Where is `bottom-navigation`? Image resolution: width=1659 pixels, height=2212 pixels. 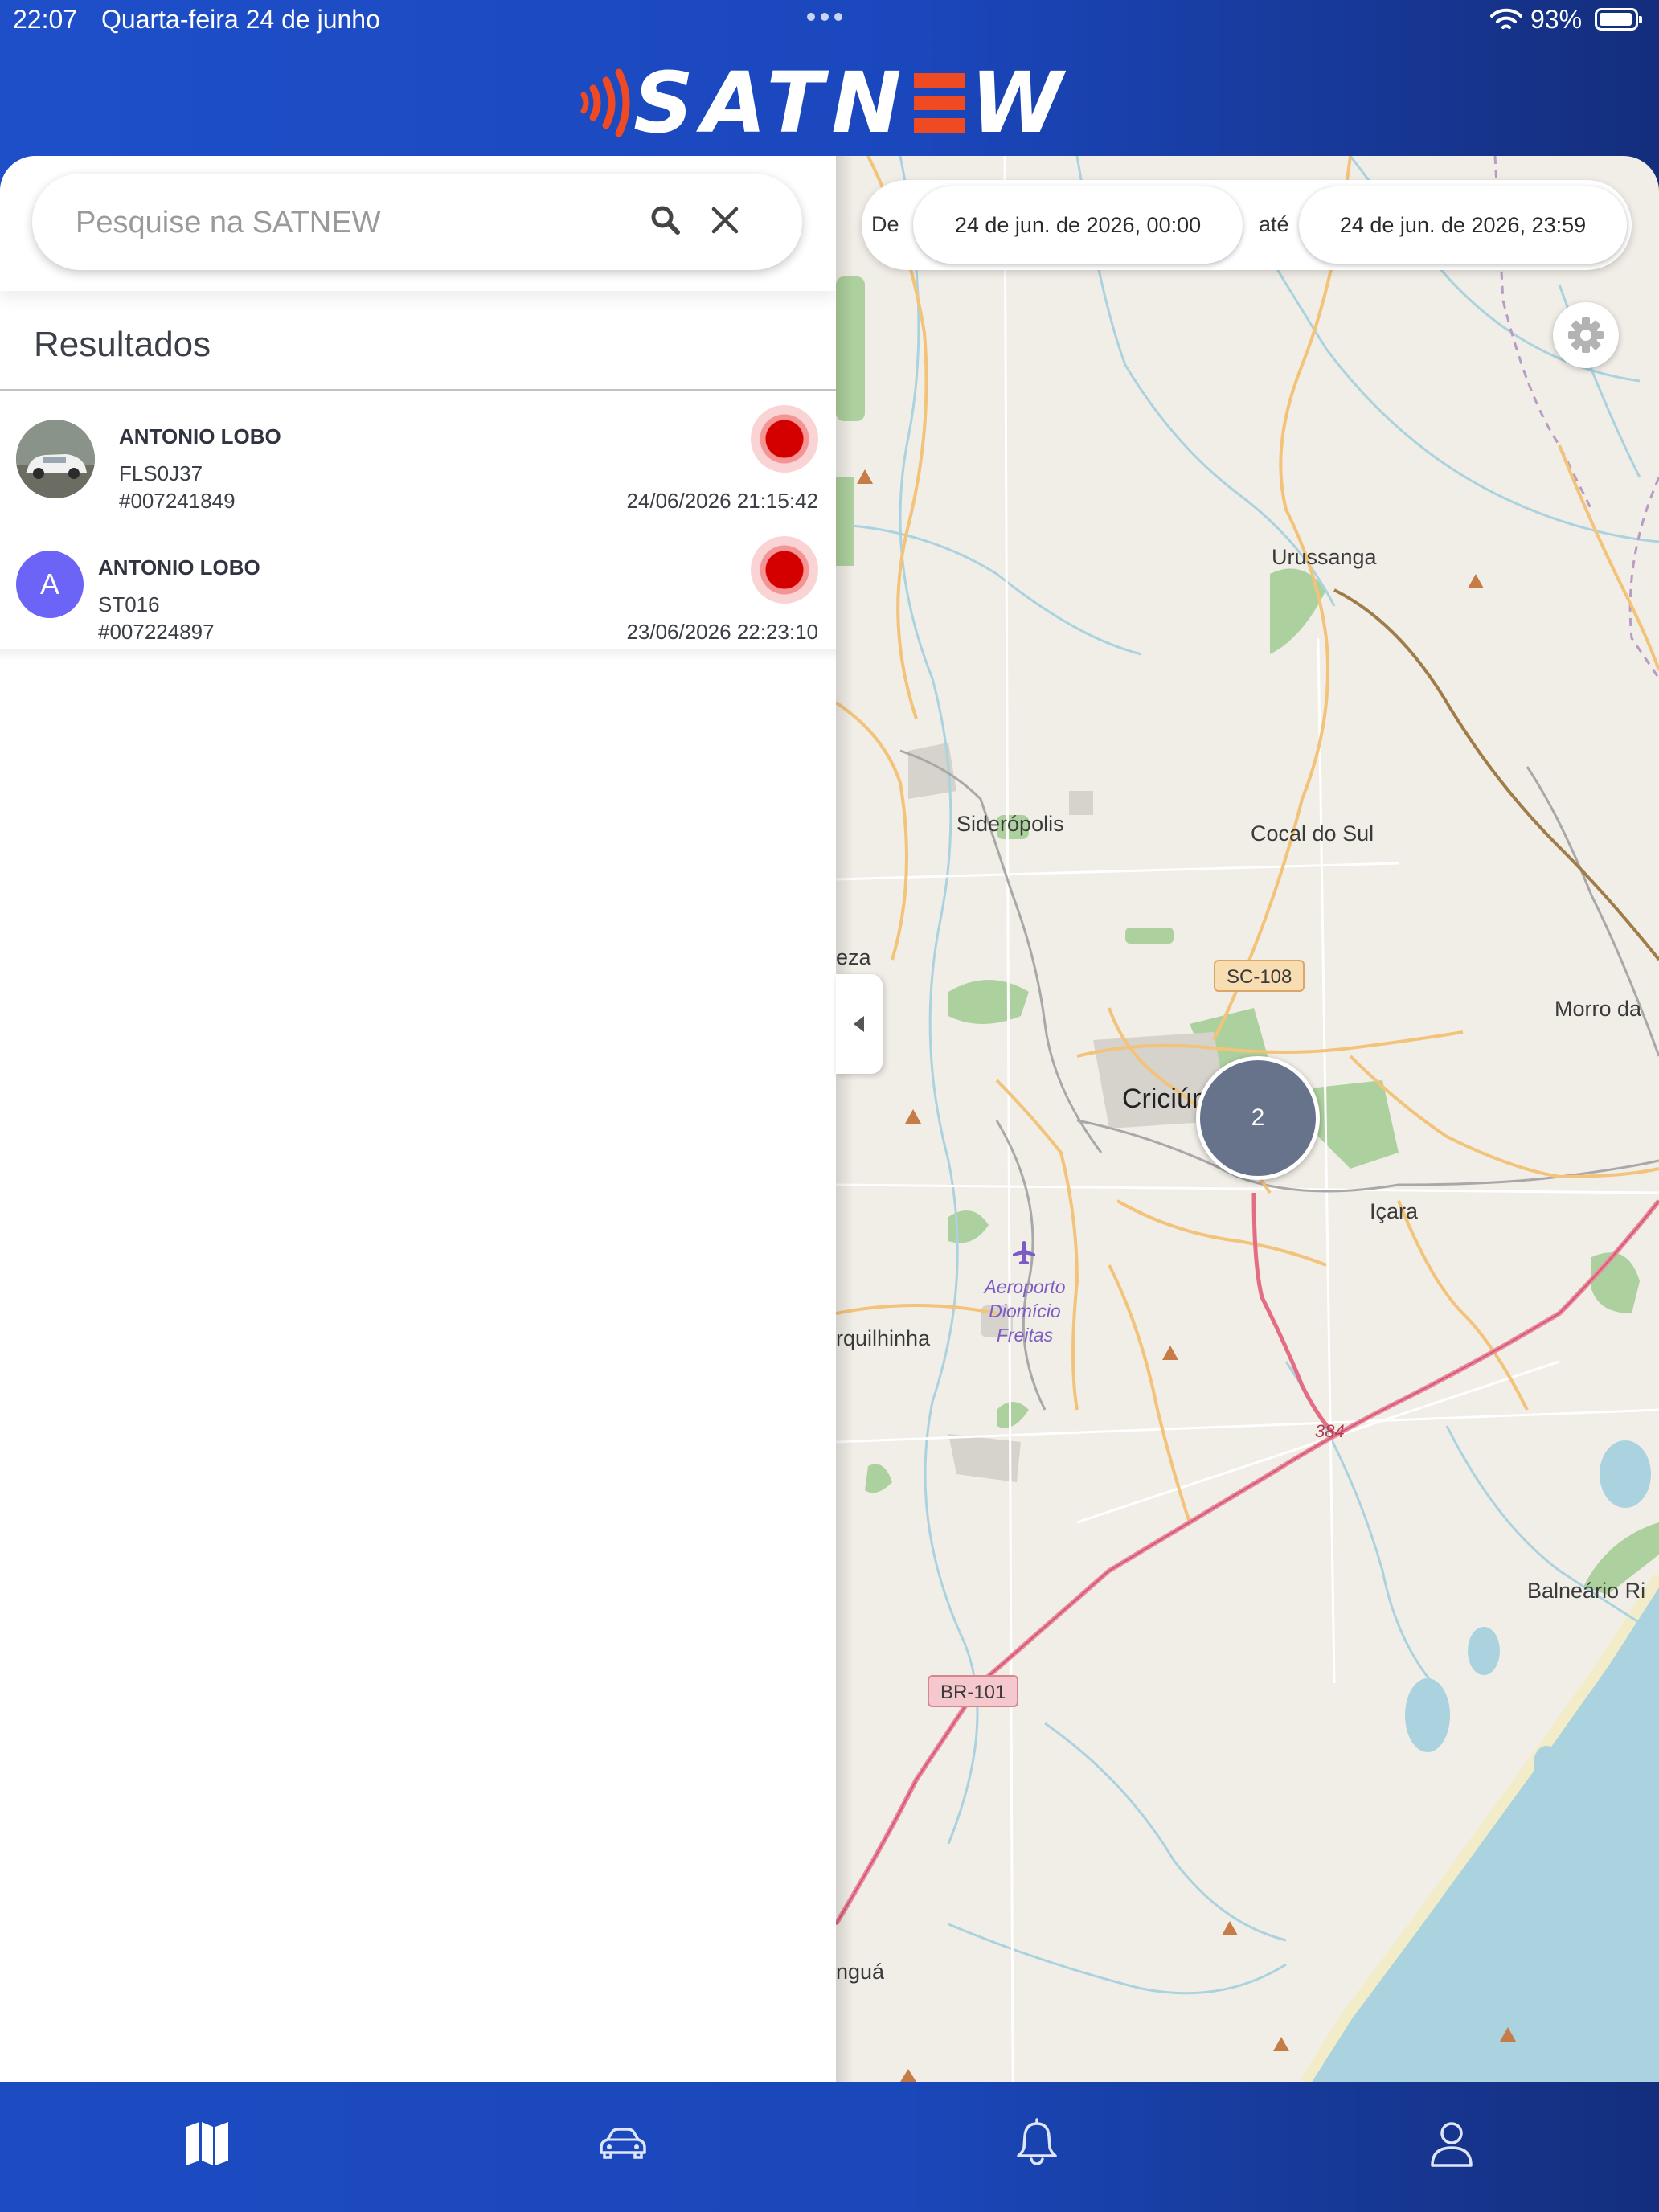
bottom-navigation is located at coordinates (829, 2147).